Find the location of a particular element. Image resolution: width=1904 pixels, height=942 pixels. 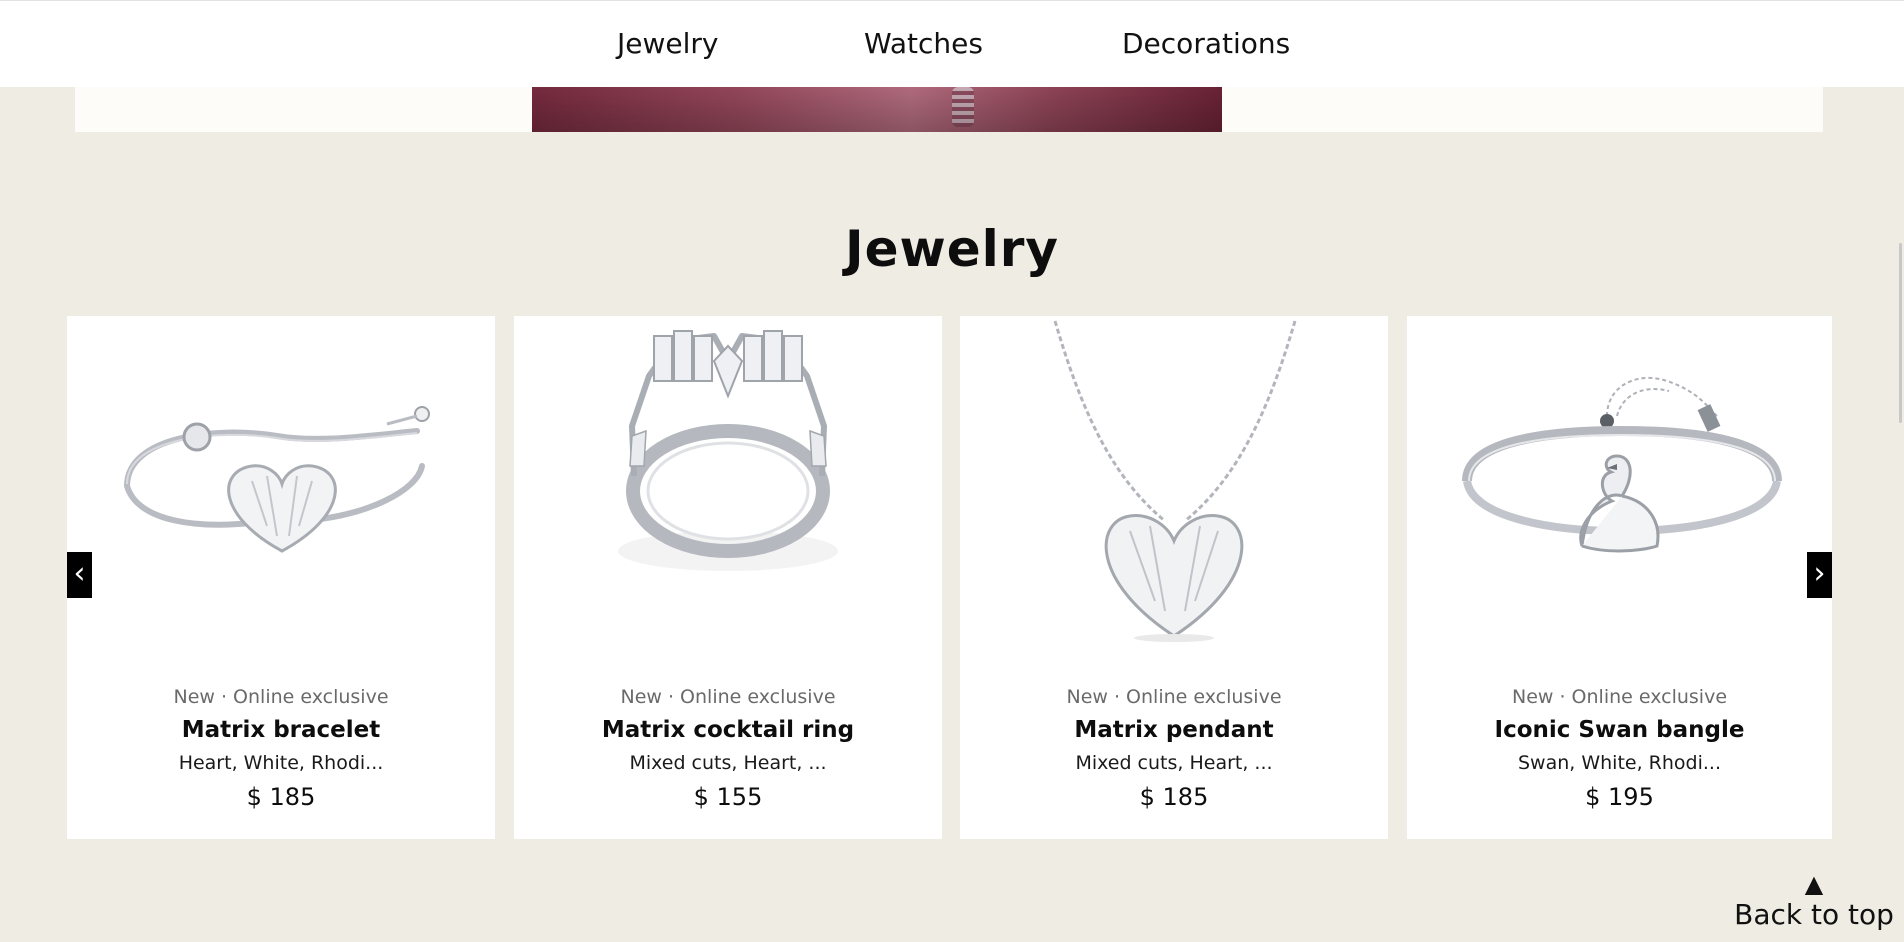

back-to-top-label: Back to top is located at coordinates (1814, 914).